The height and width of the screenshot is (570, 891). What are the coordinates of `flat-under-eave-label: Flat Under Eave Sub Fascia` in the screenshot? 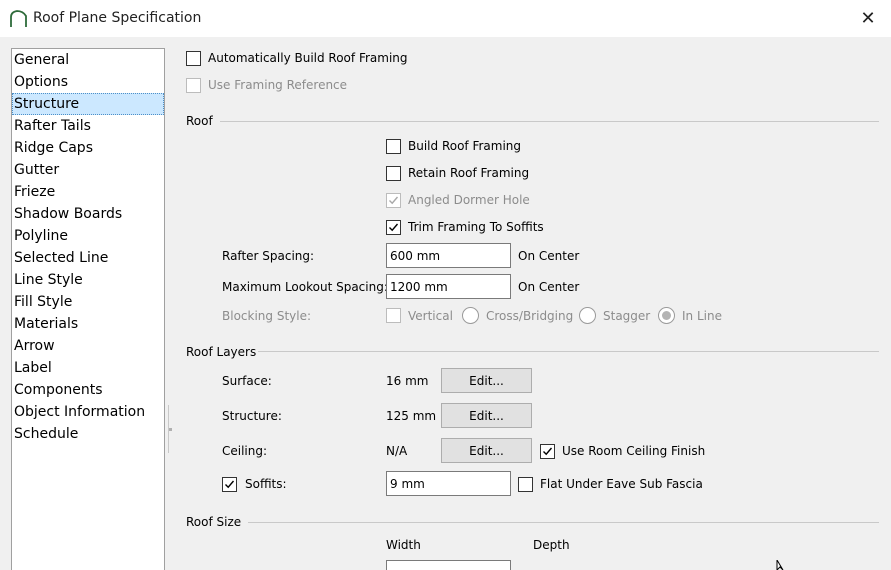 It's located at (621, 484).